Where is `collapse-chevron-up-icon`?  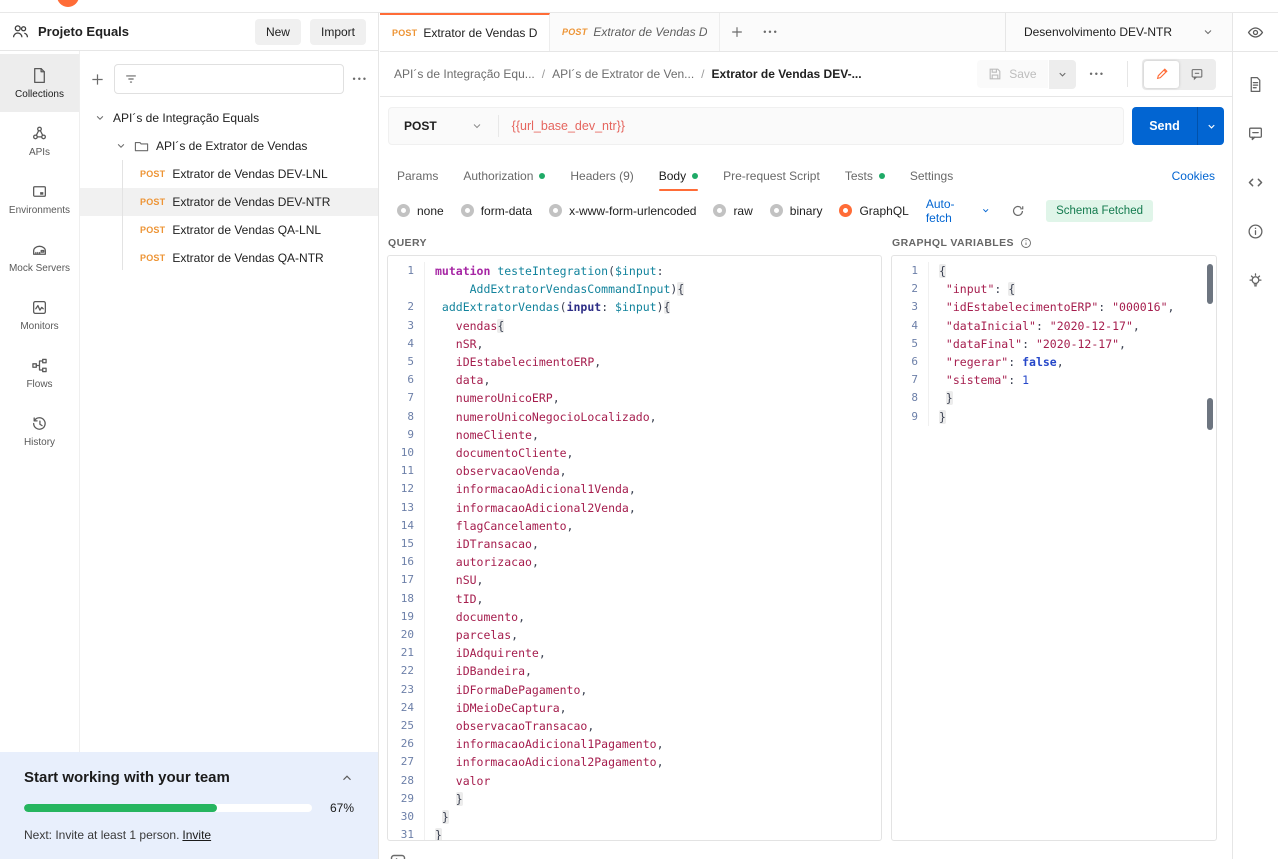
collapse-chevron-up-icon is located at coordinates (347, 778).